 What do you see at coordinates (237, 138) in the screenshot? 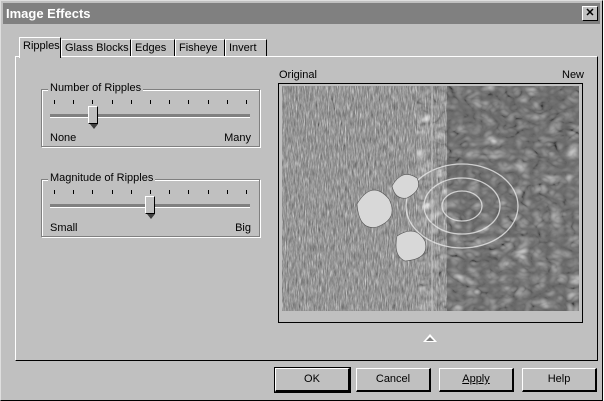
I see `max-label-many: Many` at bounding box center [237, 138].